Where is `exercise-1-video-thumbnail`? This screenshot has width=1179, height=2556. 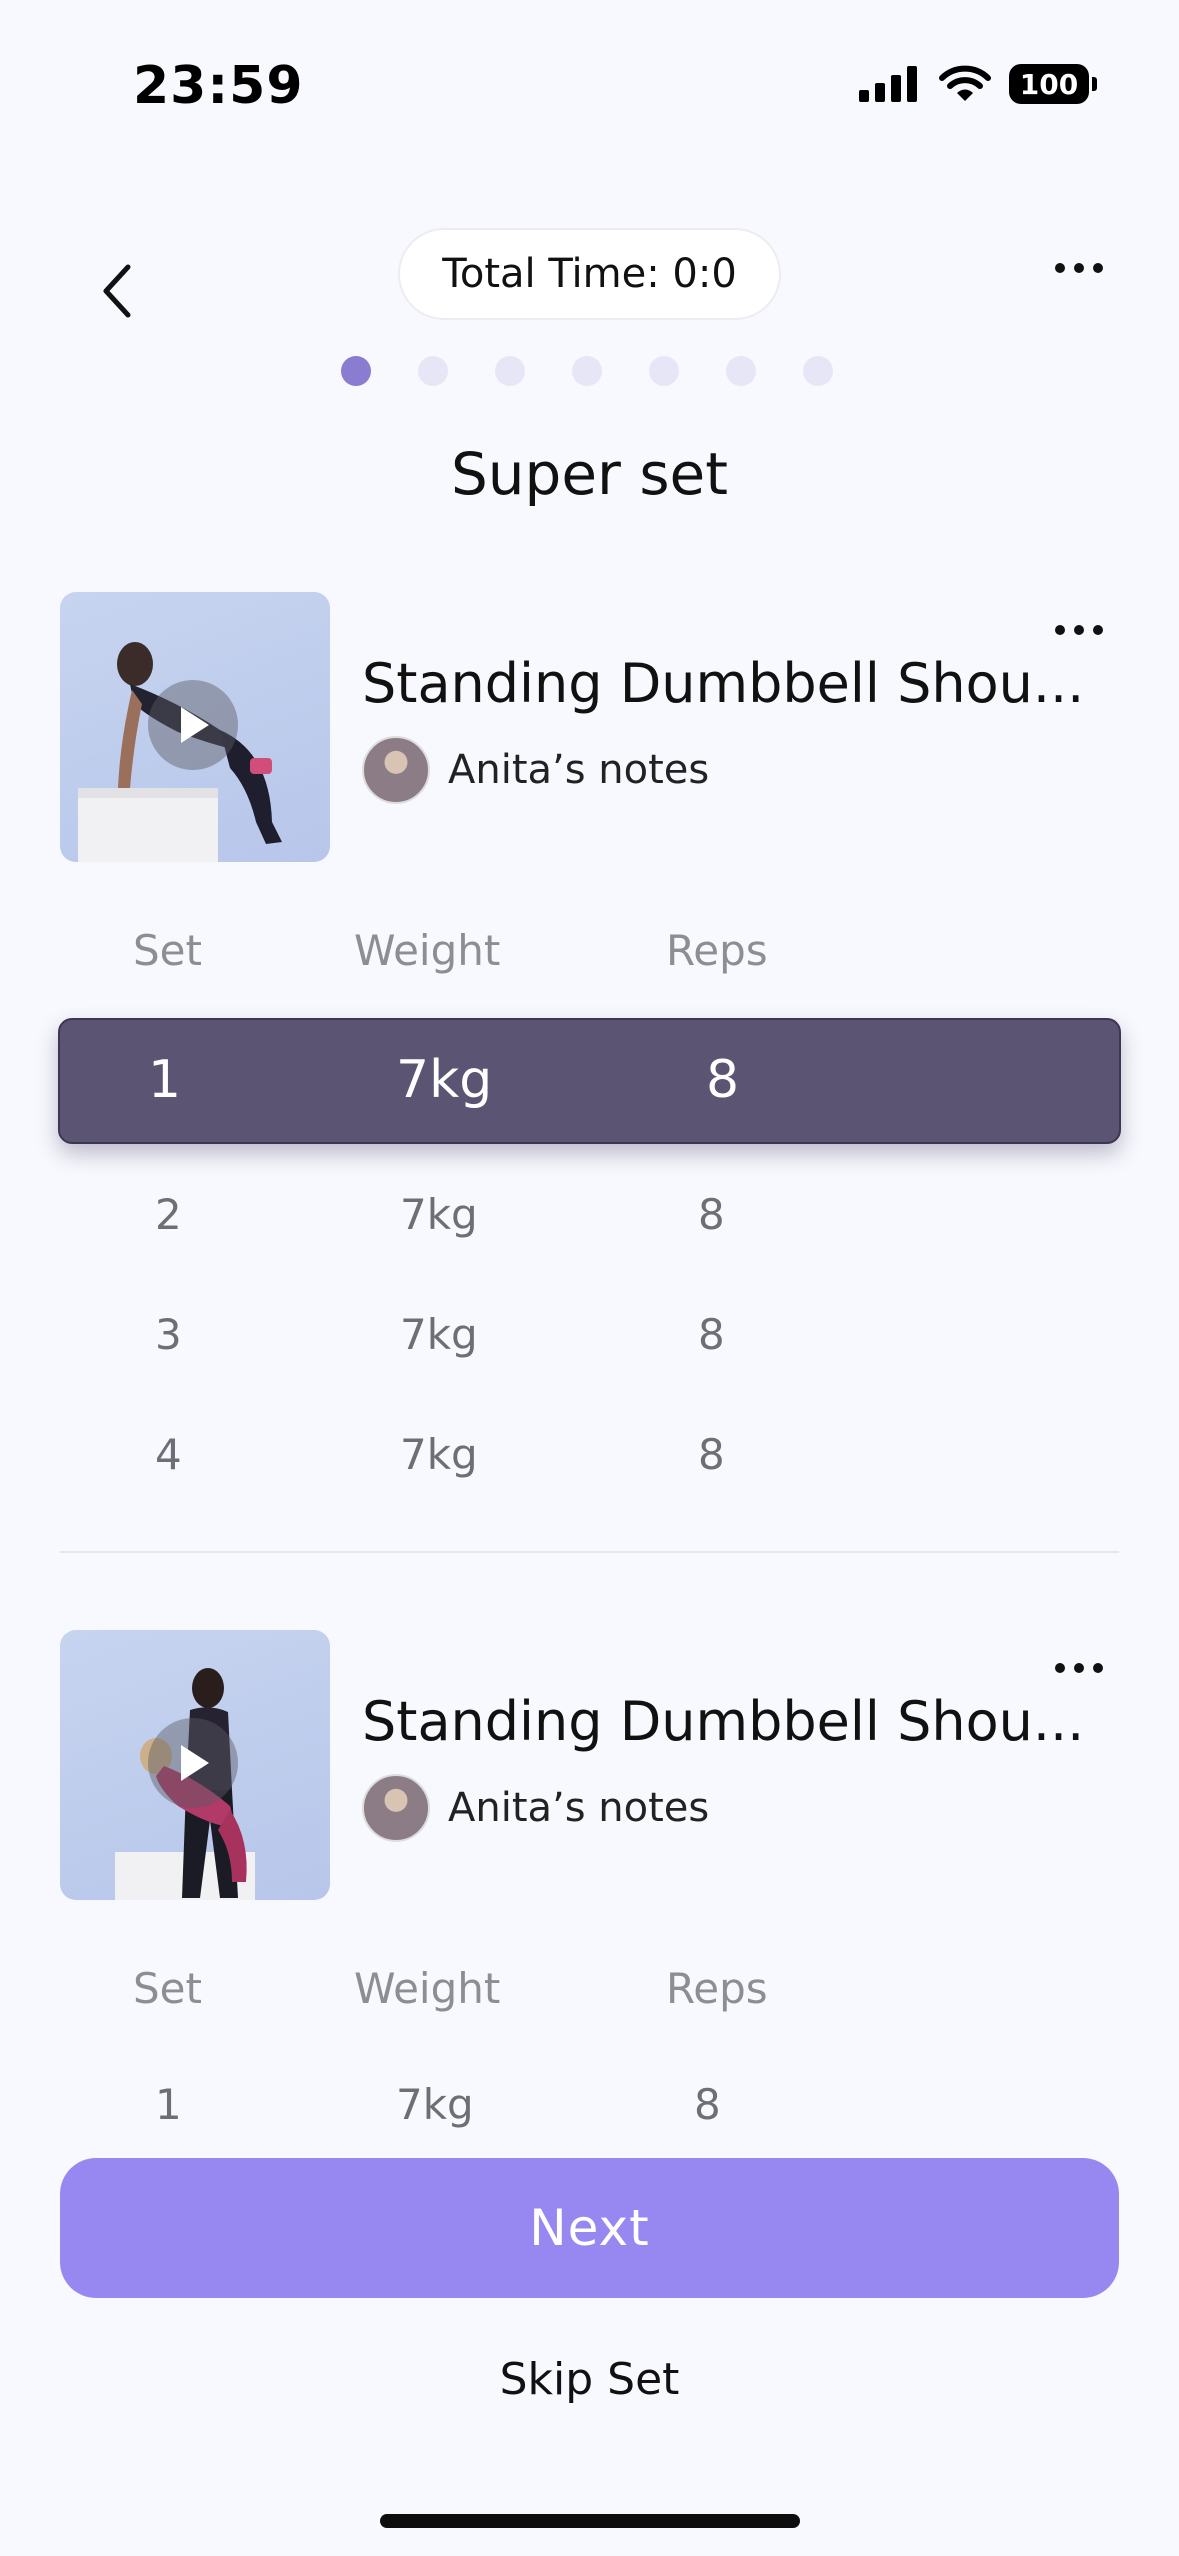
exercise-1-video-thumbnail is located at coordinates (195, 727).